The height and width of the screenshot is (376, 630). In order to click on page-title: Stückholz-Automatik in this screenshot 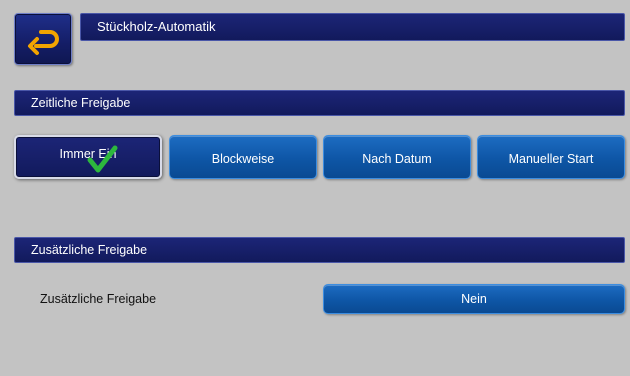, I will do `click(352, 27)`.